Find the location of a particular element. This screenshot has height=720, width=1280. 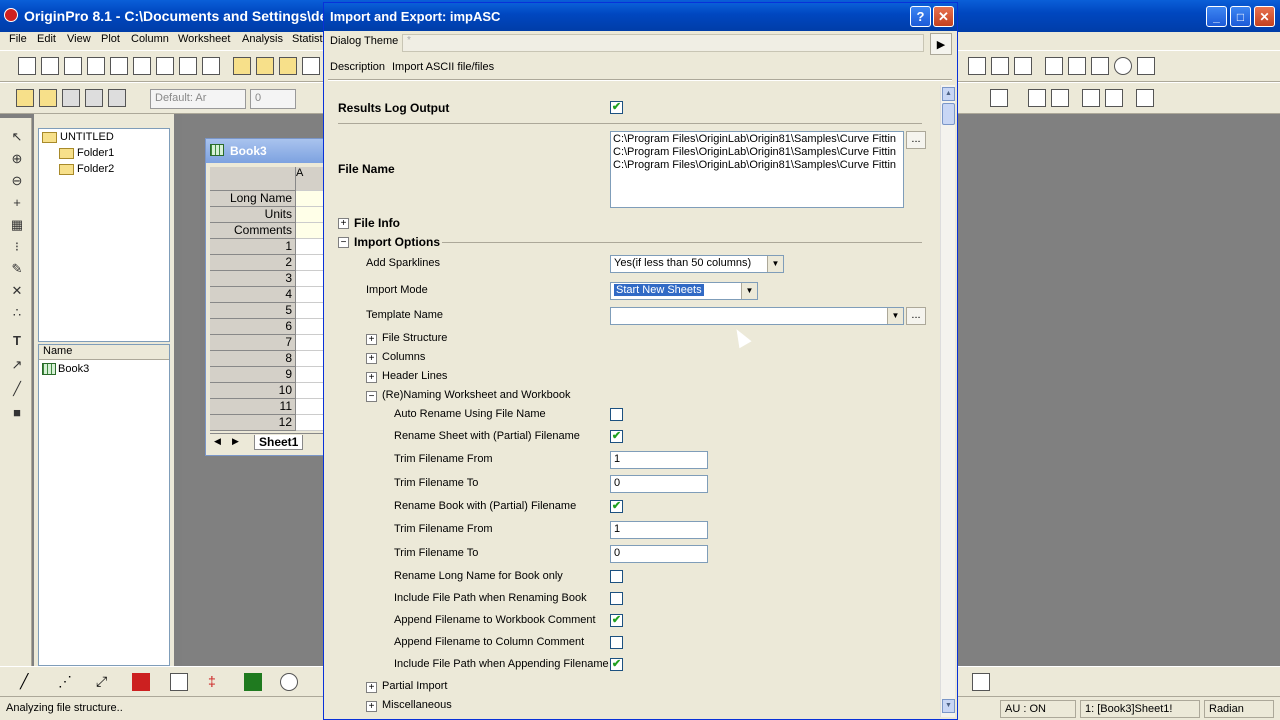

scatter-plot-icon: ⋰ is located at coordinates (67, 682).